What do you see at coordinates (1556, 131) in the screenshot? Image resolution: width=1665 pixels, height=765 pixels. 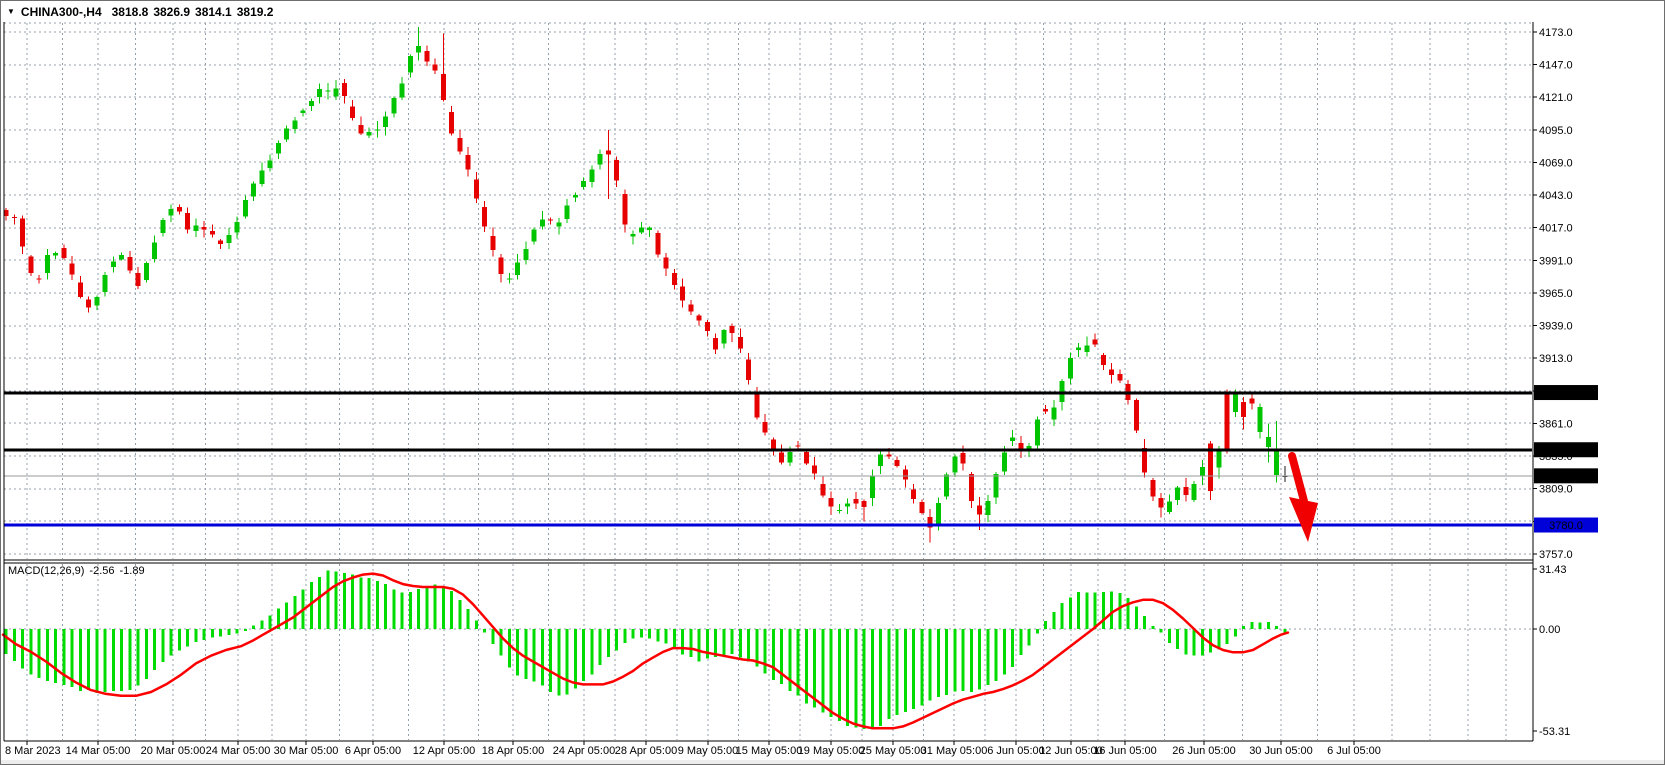 I see `price-tick-label: 4095.0` at bounding box center [1556, 131].